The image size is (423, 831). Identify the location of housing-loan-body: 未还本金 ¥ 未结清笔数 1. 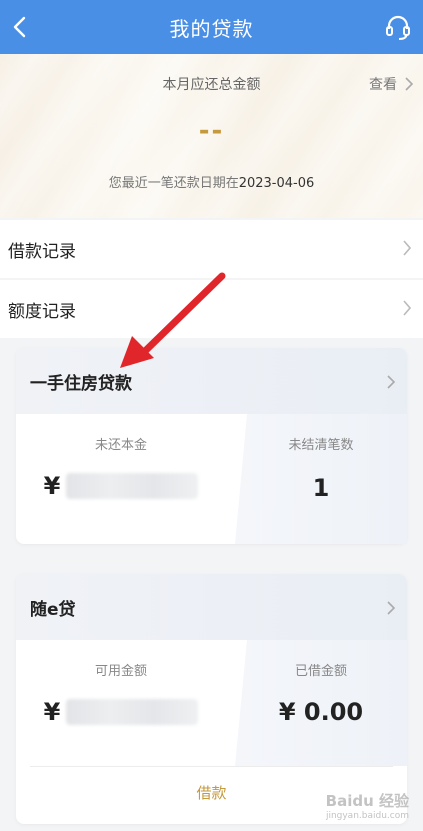
(211, 479).